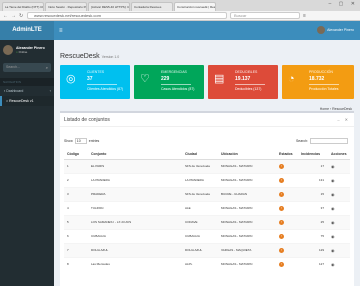  What do you see at coordinates (174, 72) in the screenshot?
I see `info-box-label: EMERGENCIAS` at bounding box center [174, 72].